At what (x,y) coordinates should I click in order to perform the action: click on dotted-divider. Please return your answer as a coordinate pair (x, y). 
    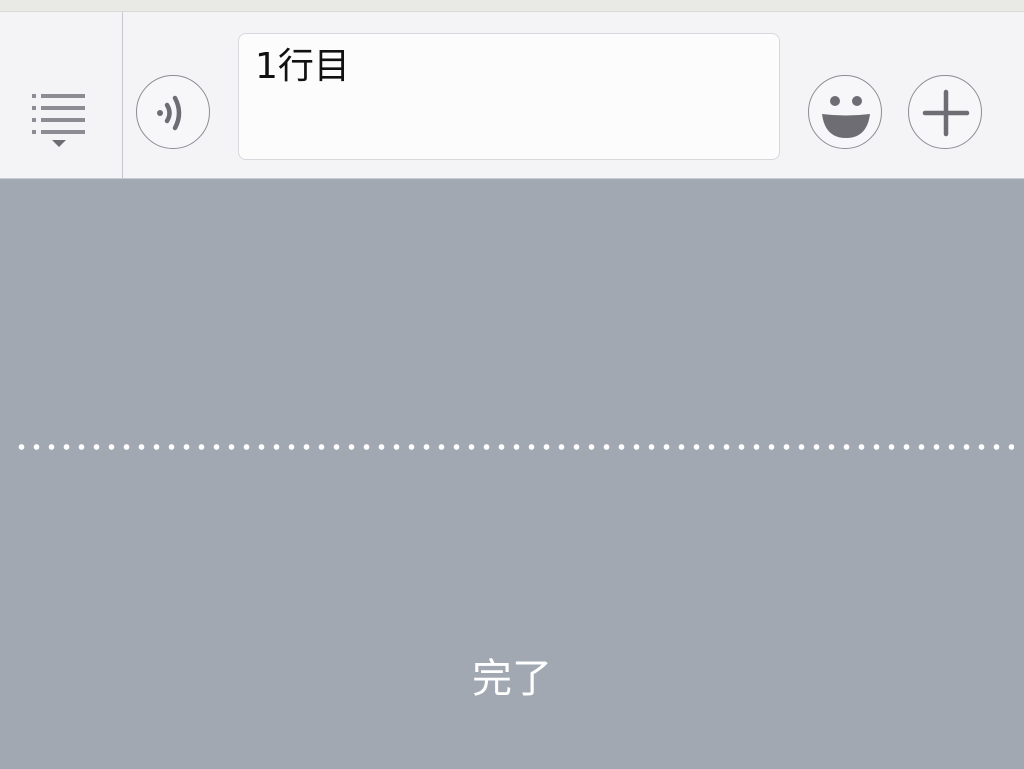
    Looking at the image, I should click on (514, 447).